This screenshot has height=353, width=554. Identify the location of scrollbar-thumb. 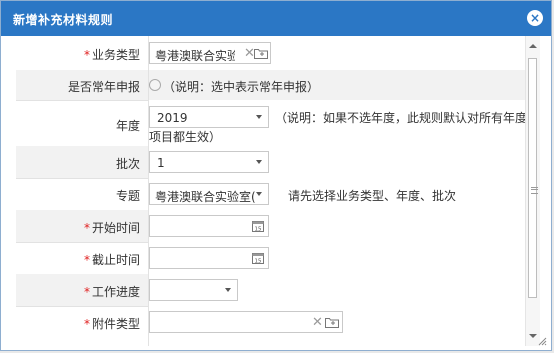
(533, 178).